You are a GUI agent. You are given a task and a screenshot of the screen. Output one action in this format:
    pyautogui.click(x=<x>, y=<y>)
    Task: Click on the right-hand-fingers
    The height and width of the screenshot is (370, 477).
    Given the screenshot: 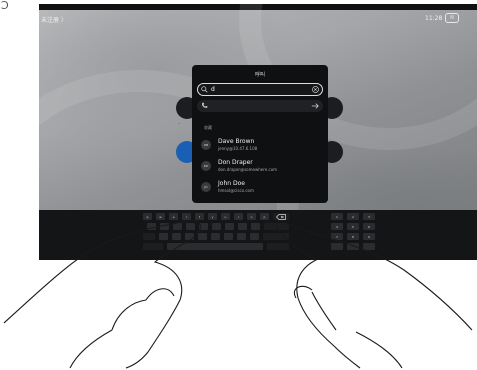 What is the action you would take?
    pyautogui.click(x=348, y=327)
    